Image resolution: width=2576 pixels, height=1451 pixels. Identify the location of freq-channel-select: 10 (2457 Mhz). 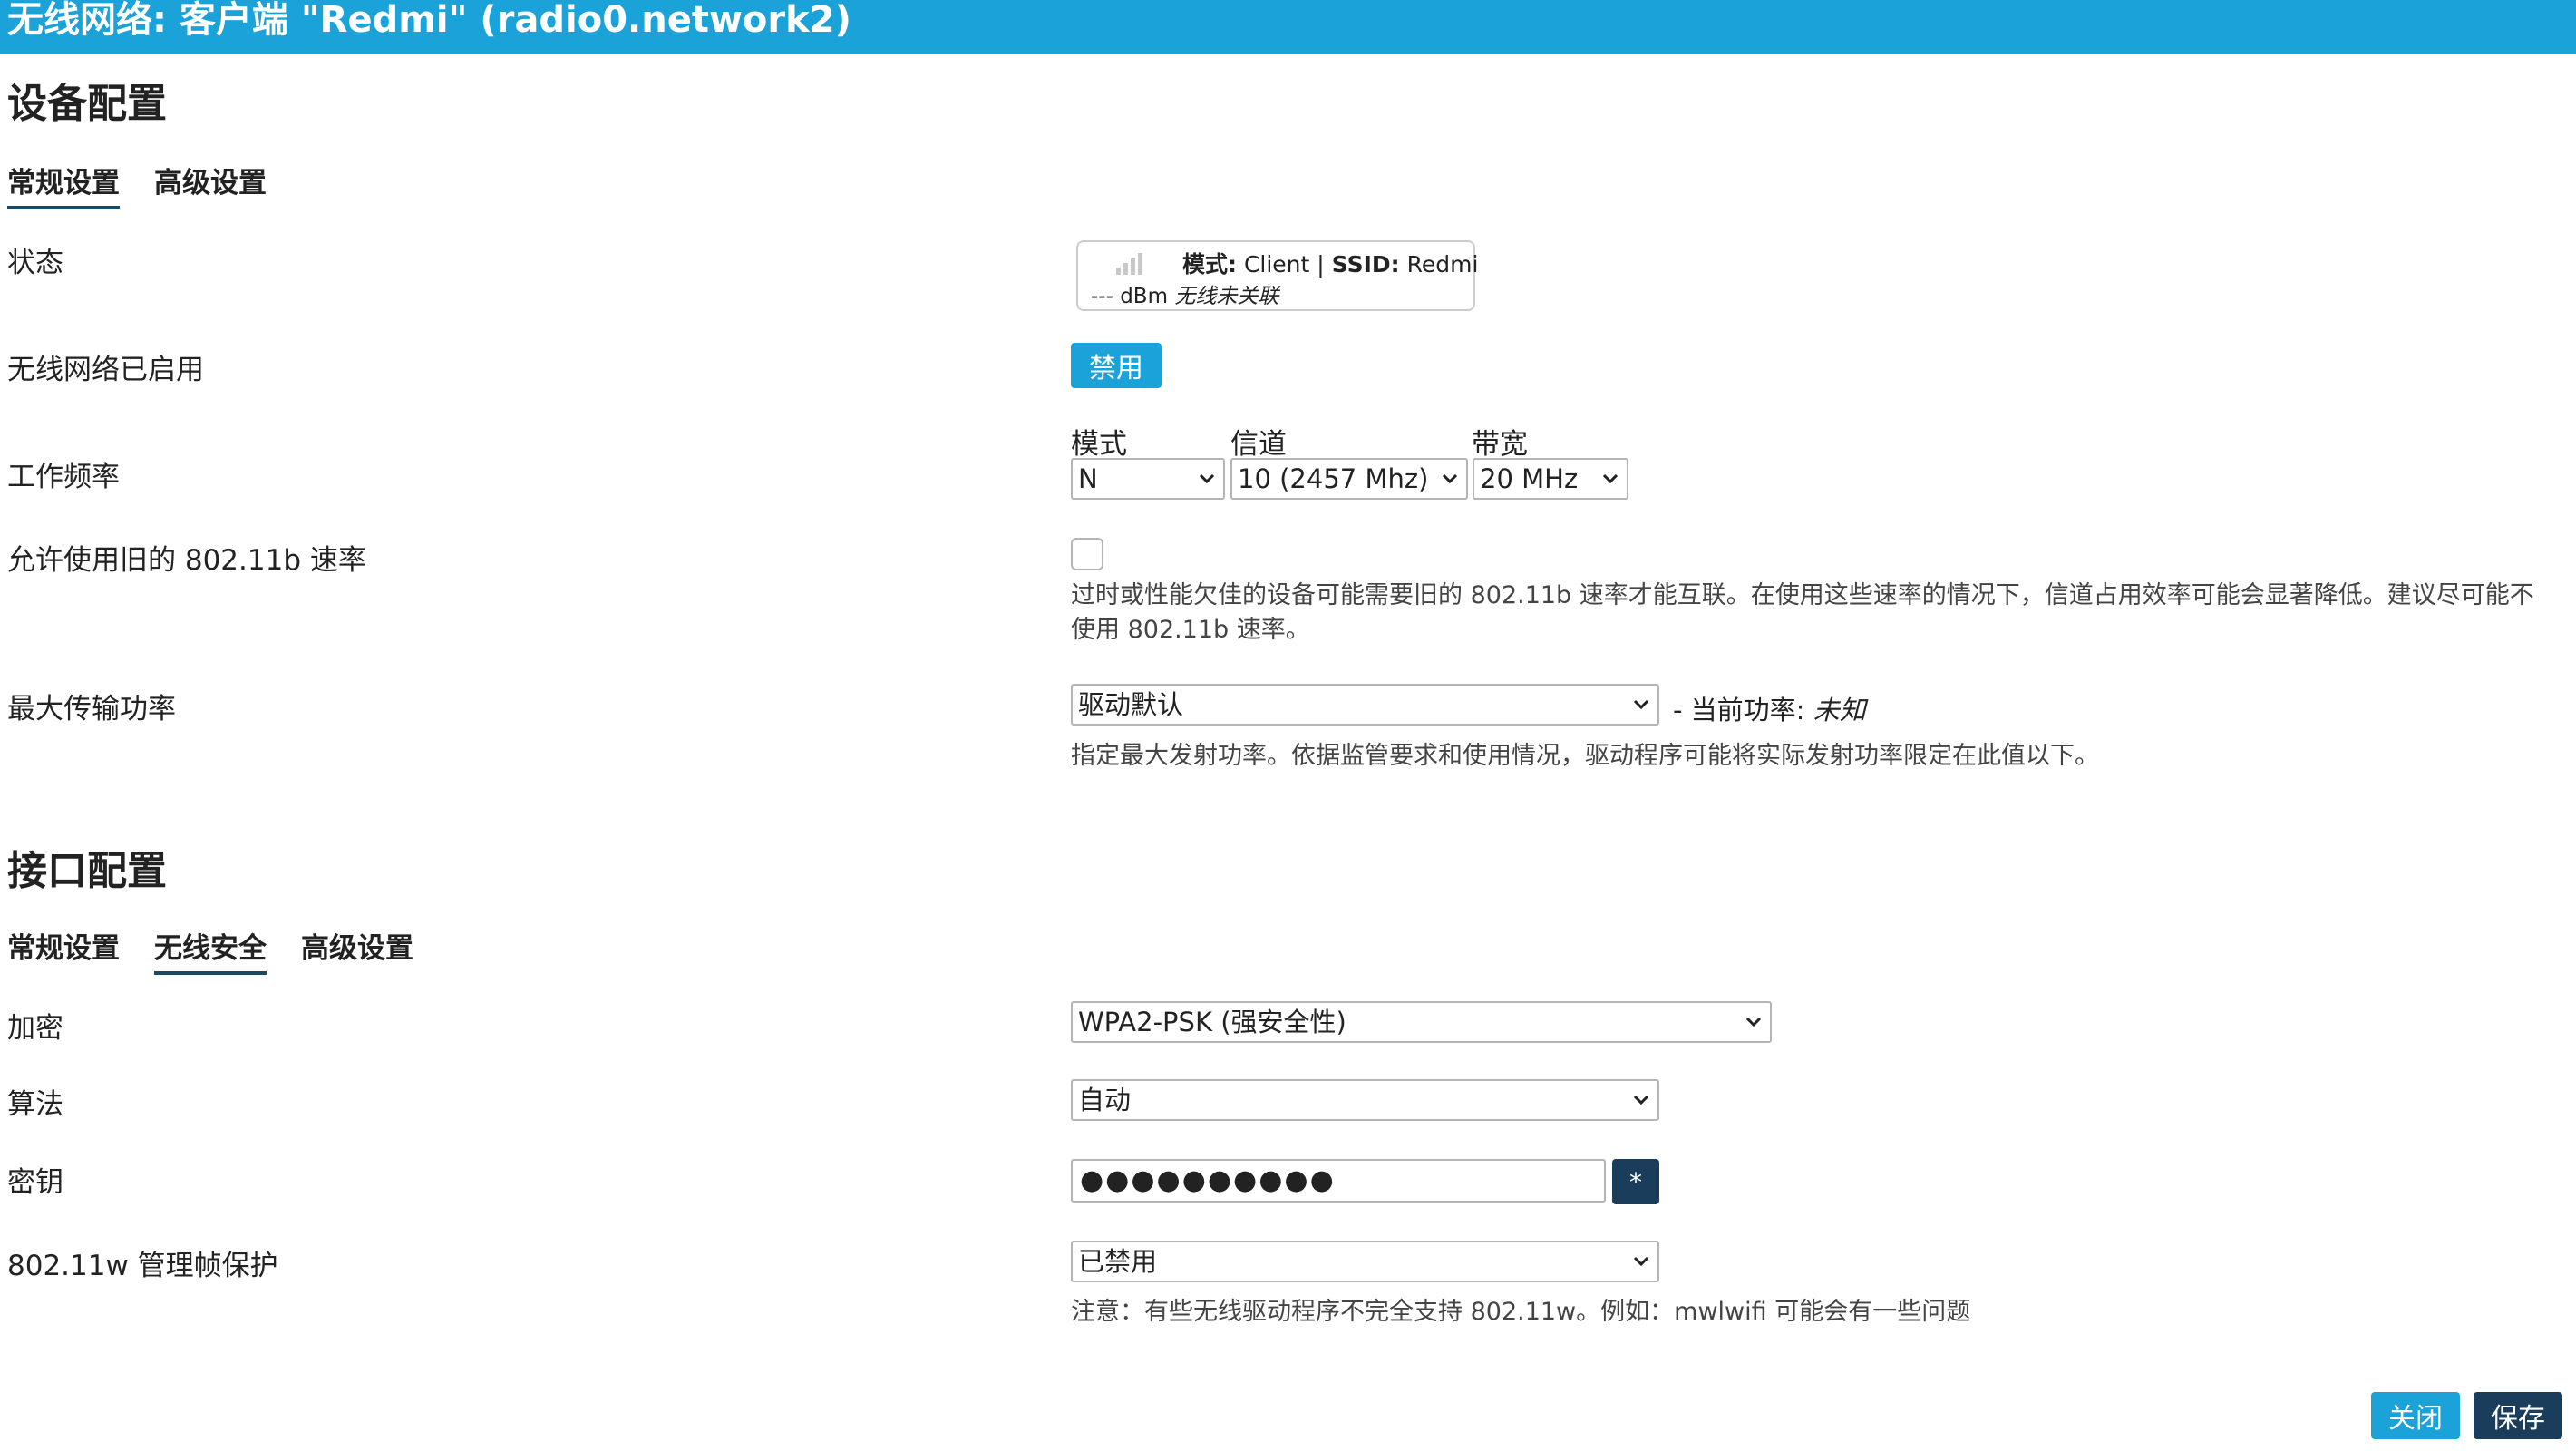
(1349, 479).